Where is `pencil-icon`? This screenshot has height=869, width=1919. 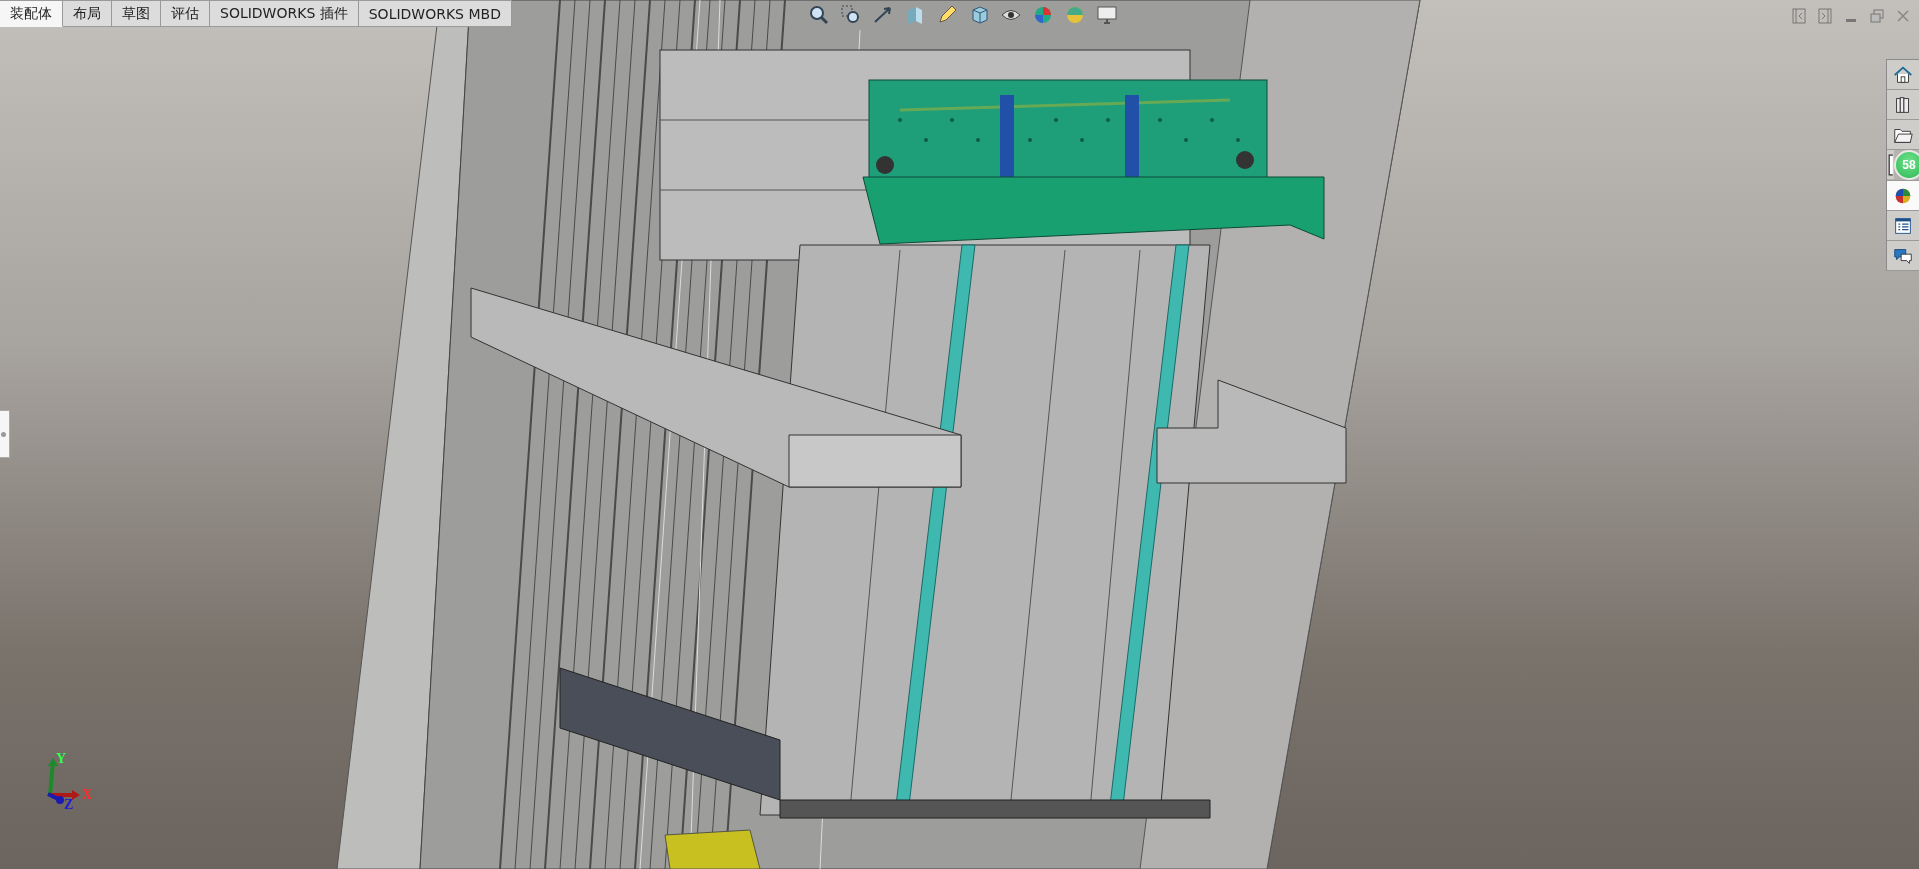 pencil-icon is located at coordinates (947, 15).